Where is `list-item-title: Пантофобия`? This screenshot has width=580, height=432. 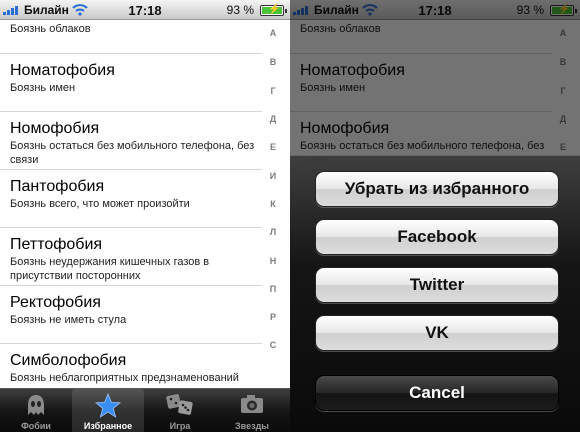
list-item-title: Пантофобия is located at coordinates (57, 186).